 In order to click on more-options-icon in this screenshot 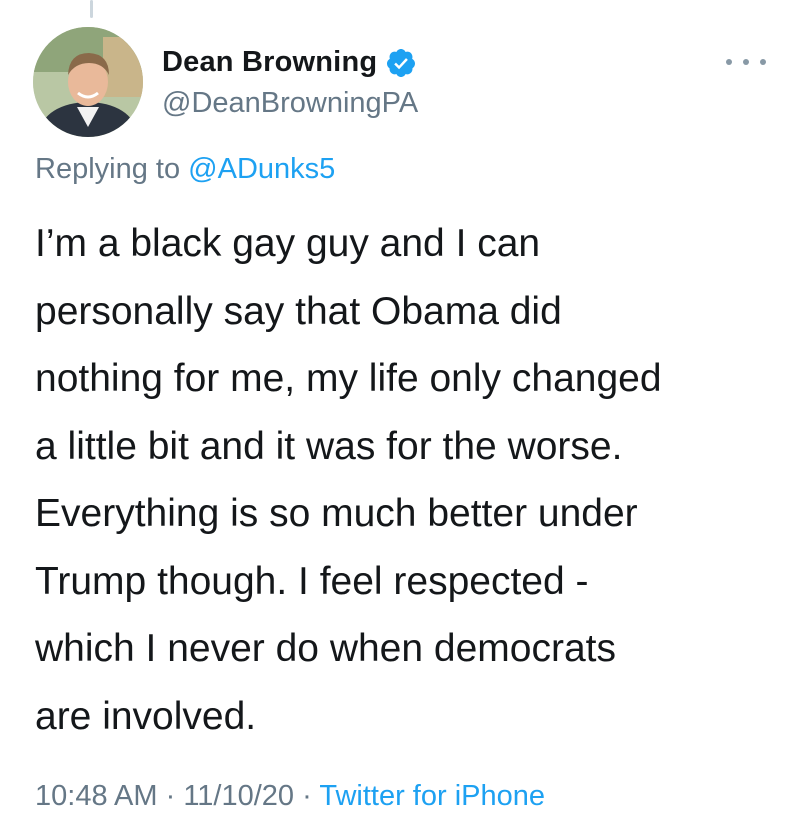, I will do `click(746, 62)`.